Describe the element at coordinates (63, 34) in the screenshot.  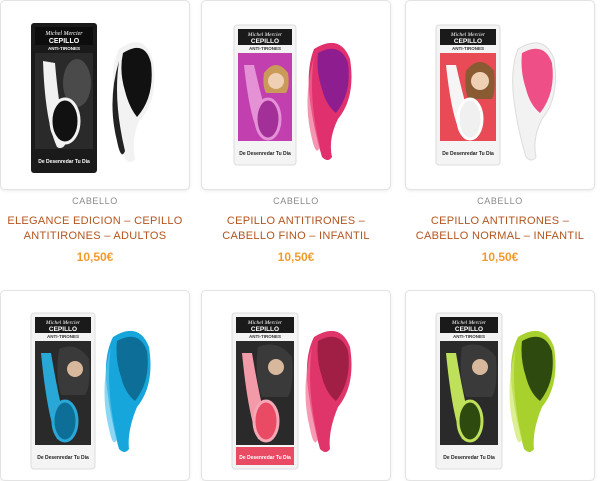
I see `box-brand: Michel Mercier` at that location.